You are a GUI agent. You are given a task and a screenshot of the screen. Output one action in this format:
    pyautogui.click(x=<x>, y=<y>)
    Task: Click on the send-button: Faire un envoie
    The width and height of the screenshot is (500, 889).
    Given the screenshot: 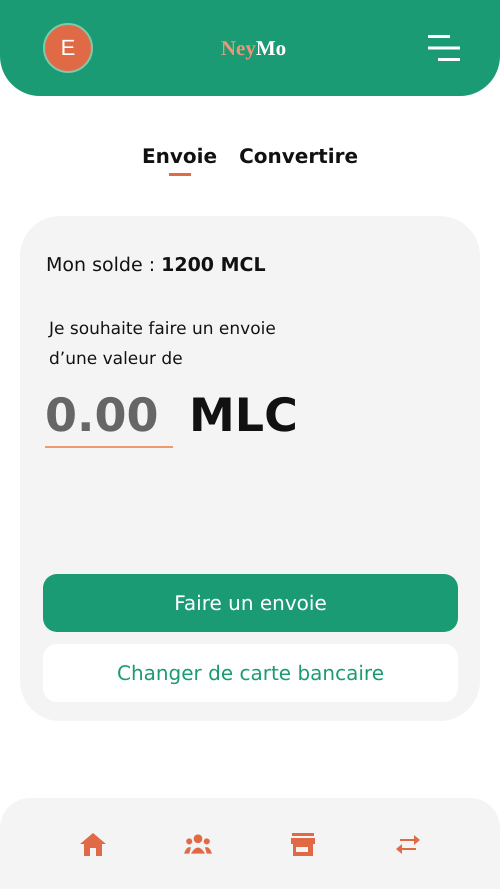 What is the action you would take?
    pyautogui.click(x=250, y=603)
    